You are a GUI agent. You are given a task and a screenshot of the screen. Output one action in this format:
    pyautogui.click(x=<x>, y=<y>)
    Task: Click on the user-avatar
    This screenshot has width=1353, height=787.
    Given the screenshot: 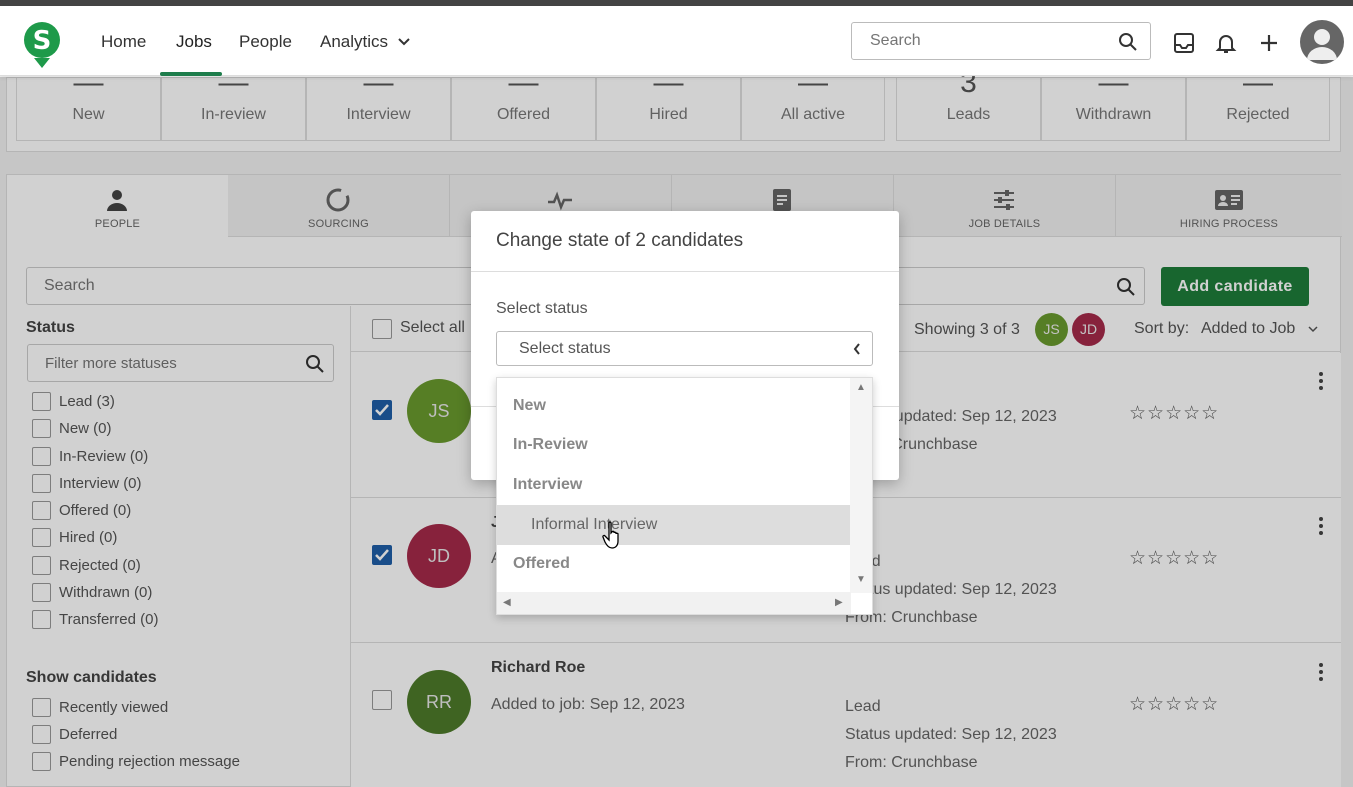 What is the action you would take?
    pyautogui.click(x=1322, y=42)
    